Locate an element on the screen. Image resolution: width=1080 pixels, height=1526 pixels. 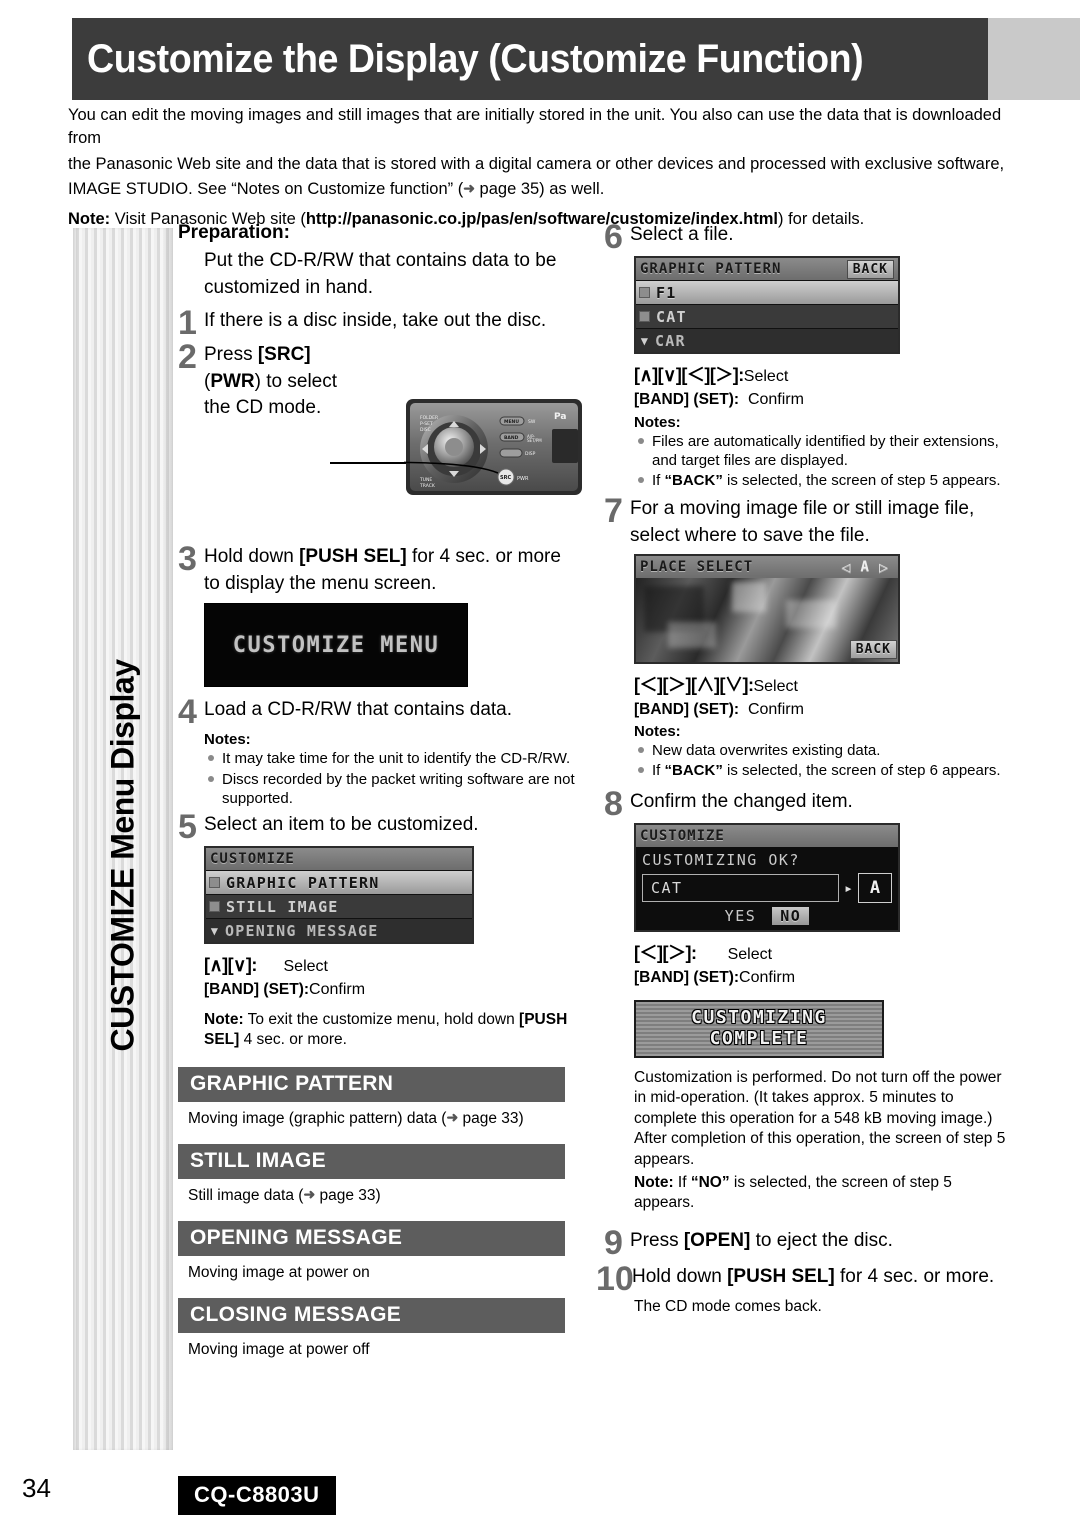
step-6-key-select-keys: [∧][∨][＜][＞]: is located at coordinates (689, 375).